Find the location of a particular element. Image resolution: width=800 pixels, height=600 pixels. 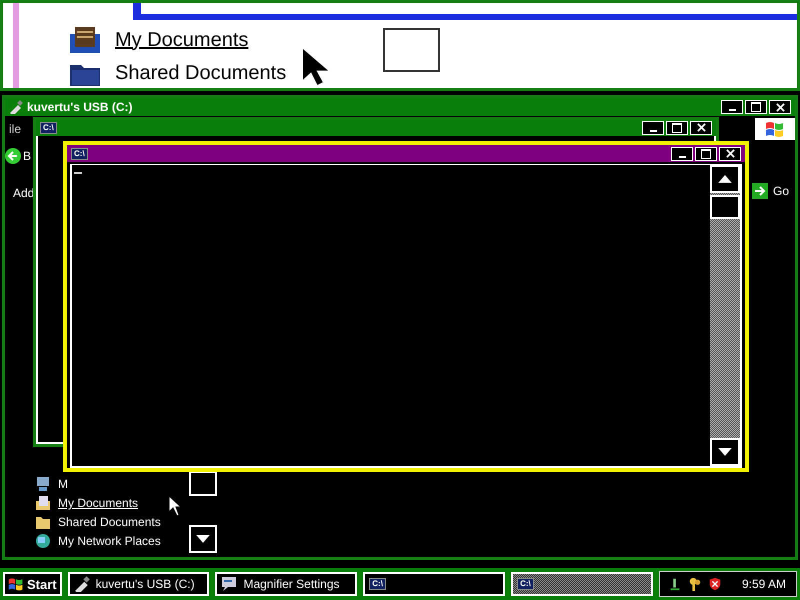

taskbar-button: kuvertu's USB (C:) is located at coordinates (139, 584).